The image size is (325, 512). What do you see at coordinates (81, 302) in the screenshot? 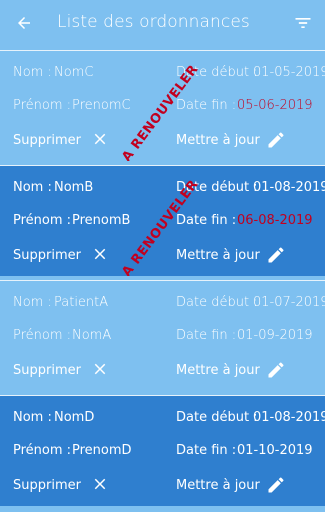
I see `nom-value: PatientA` at bounding box center [81, 302].